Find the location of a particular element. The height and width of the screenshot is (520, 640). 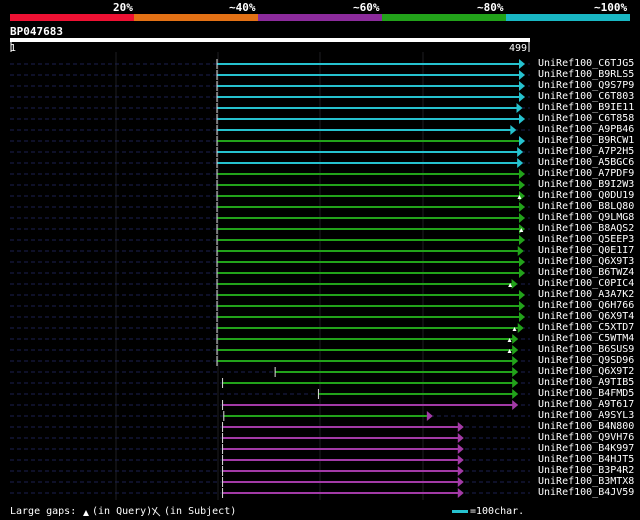

hit-label: UniRef100_A3A7K2 is located at coordinates (586, 295).